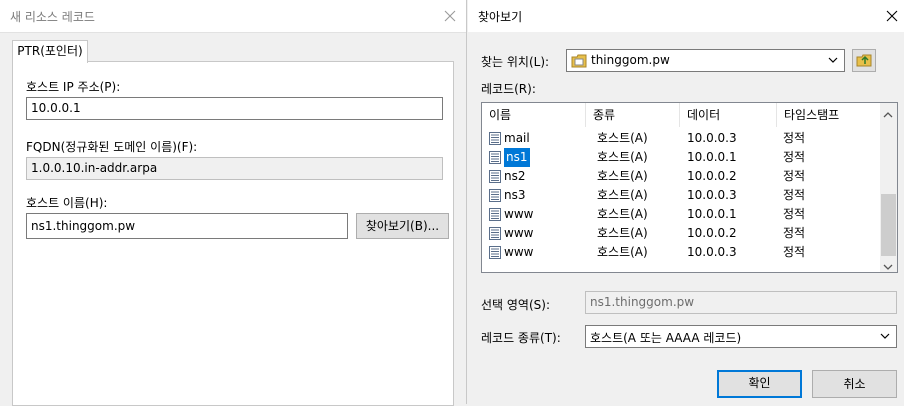  Describe the element at coordinates (759, 384) in the screenshot. I see `ok-button: 확인` at that location.